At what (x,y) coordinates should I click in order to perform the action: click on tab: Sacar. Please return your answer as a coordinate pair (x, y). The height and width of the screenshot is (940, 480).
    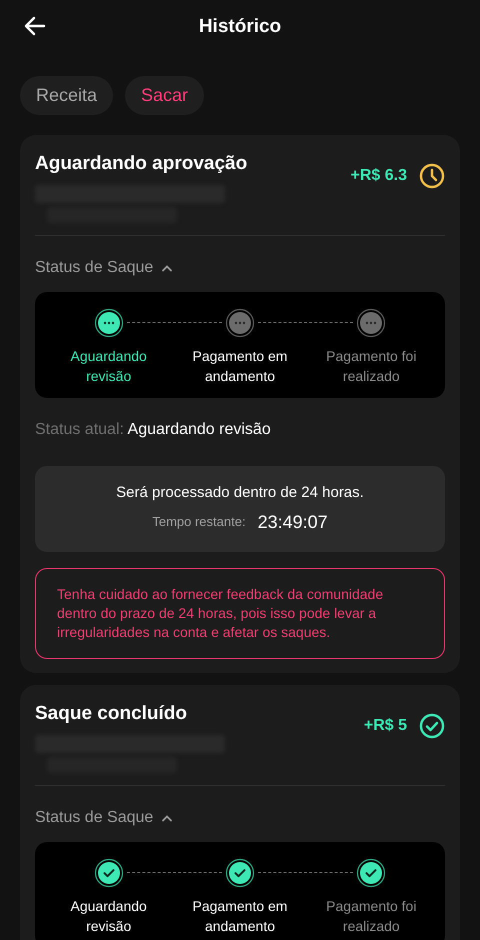
    Looking at the image, I should click on (164, 95).